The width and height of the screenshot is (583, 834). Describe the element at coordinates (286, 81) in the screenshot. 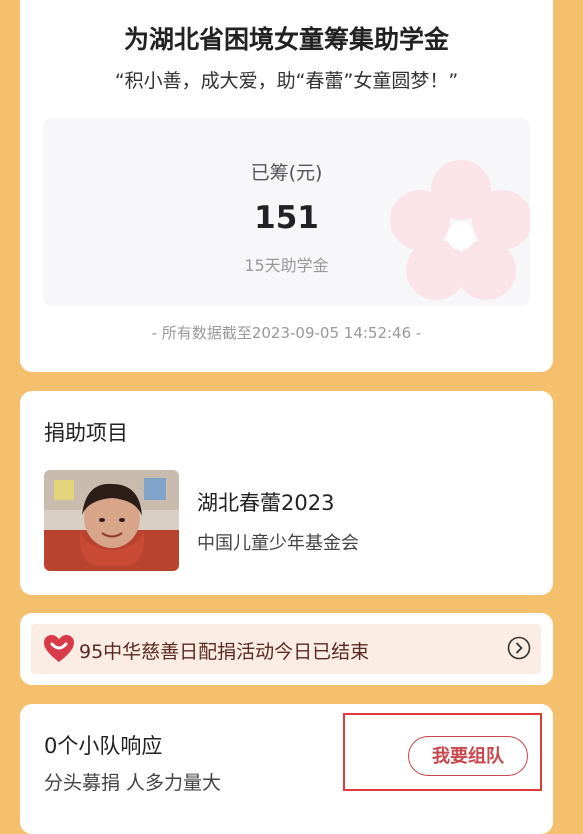

I see `slogan: “积小善，成大爱，助“春蕾”女童圆梦！”` at that location.